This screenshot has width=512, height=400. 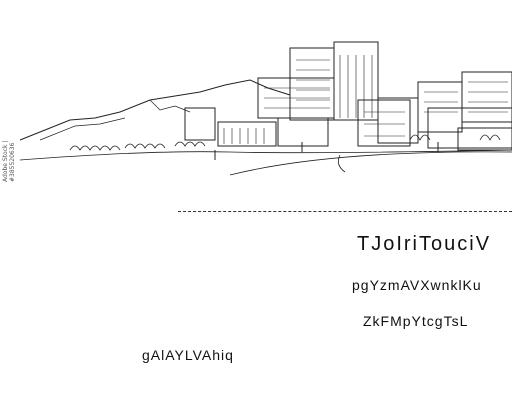 I want to click on text-line-2: ZkFMpYtcgTsL, so click(x=416, y=321).